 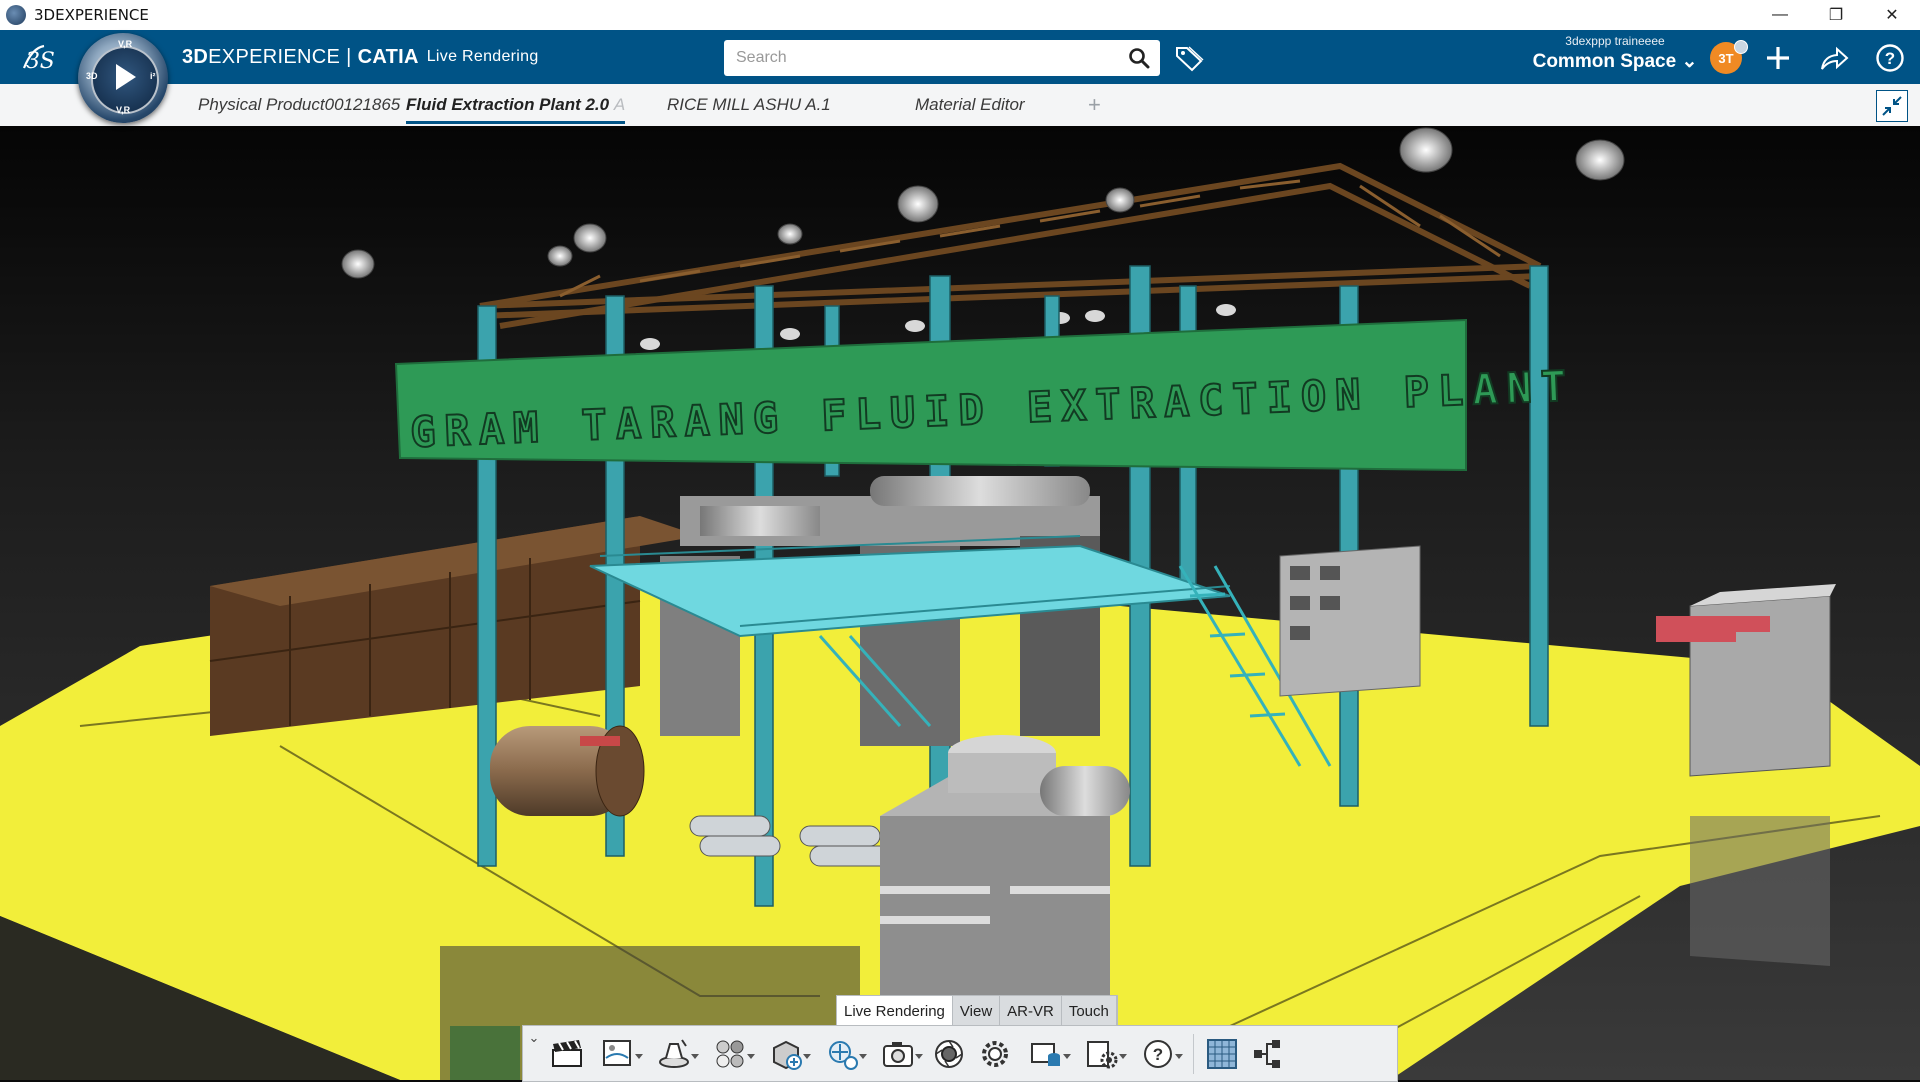 I want to click on tab-revision: A, so click(x=619, y=104).